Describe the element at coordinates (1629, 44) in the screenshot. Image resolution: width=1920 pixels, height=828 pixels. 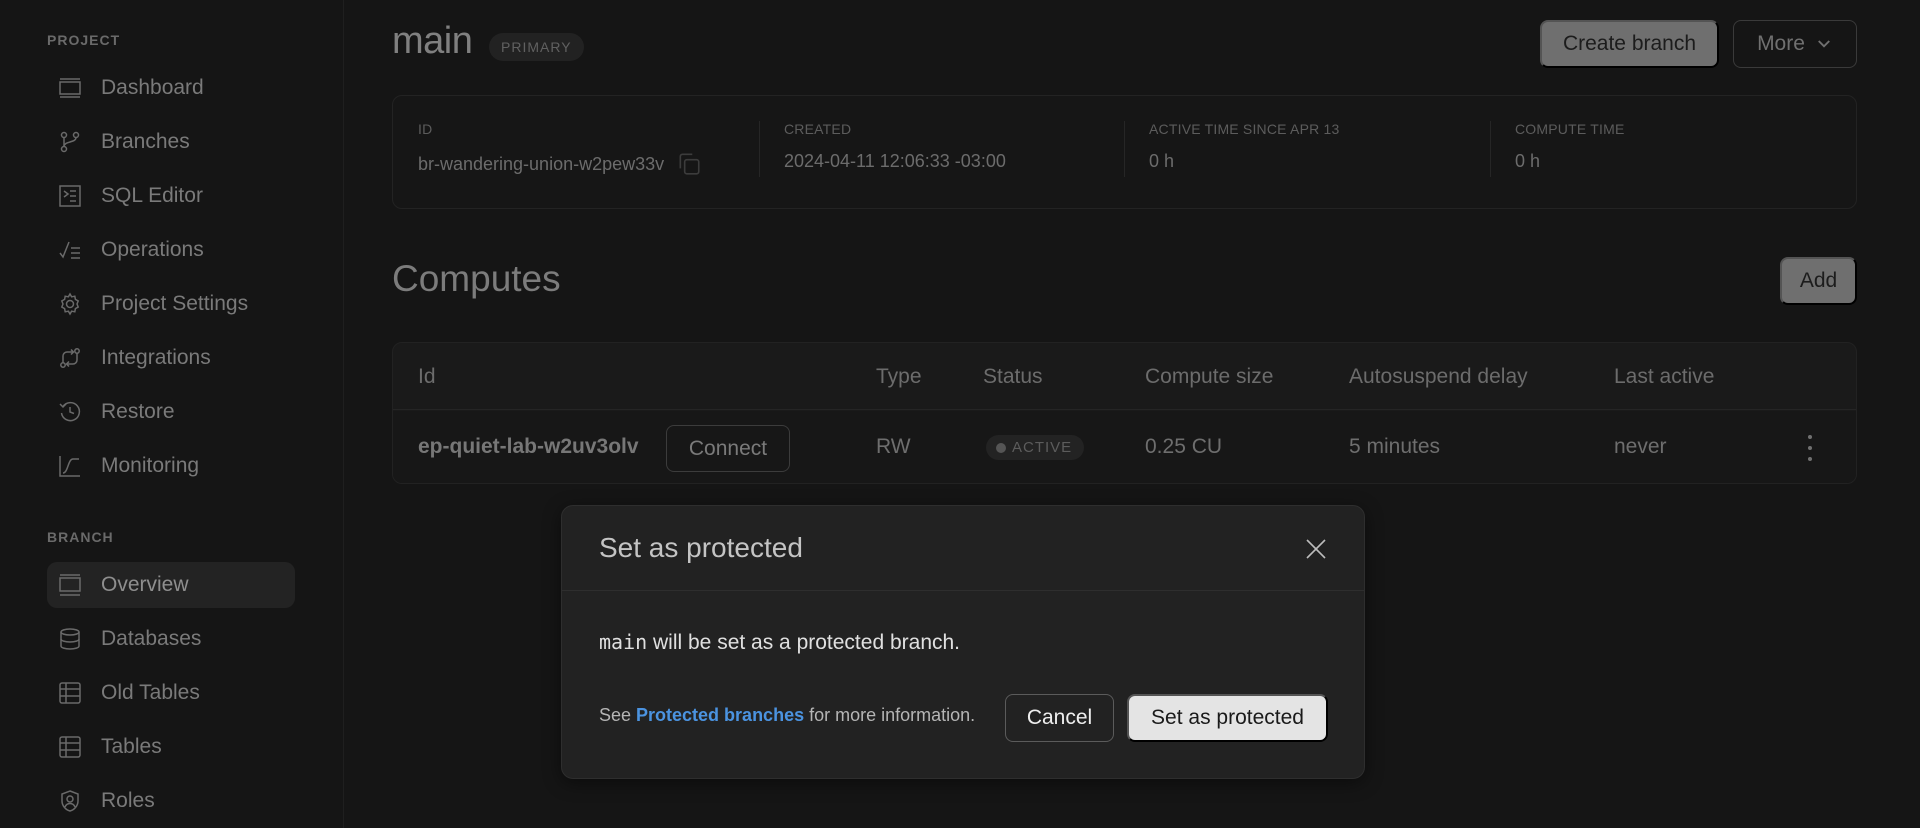
I see `create-branch-button: Create branch` at that location.